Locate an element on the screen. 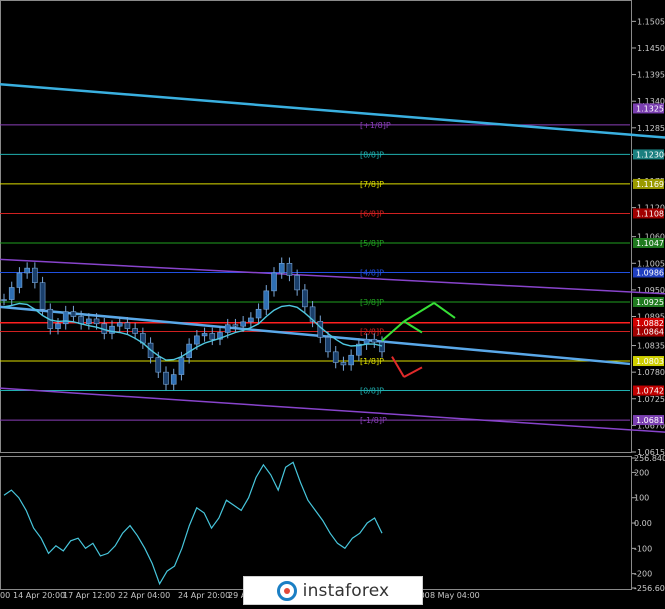  osc-tick-label: 200 is located at coordinates (641, 472).